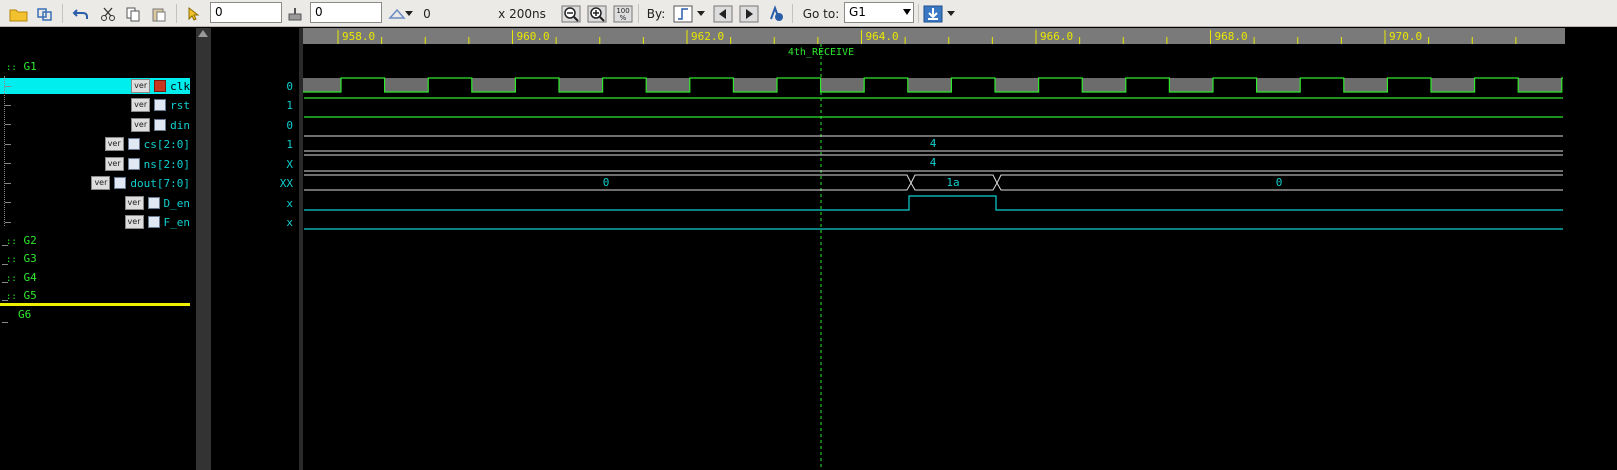  I want to click on cs-bus-value: 4, so click(933, 143).